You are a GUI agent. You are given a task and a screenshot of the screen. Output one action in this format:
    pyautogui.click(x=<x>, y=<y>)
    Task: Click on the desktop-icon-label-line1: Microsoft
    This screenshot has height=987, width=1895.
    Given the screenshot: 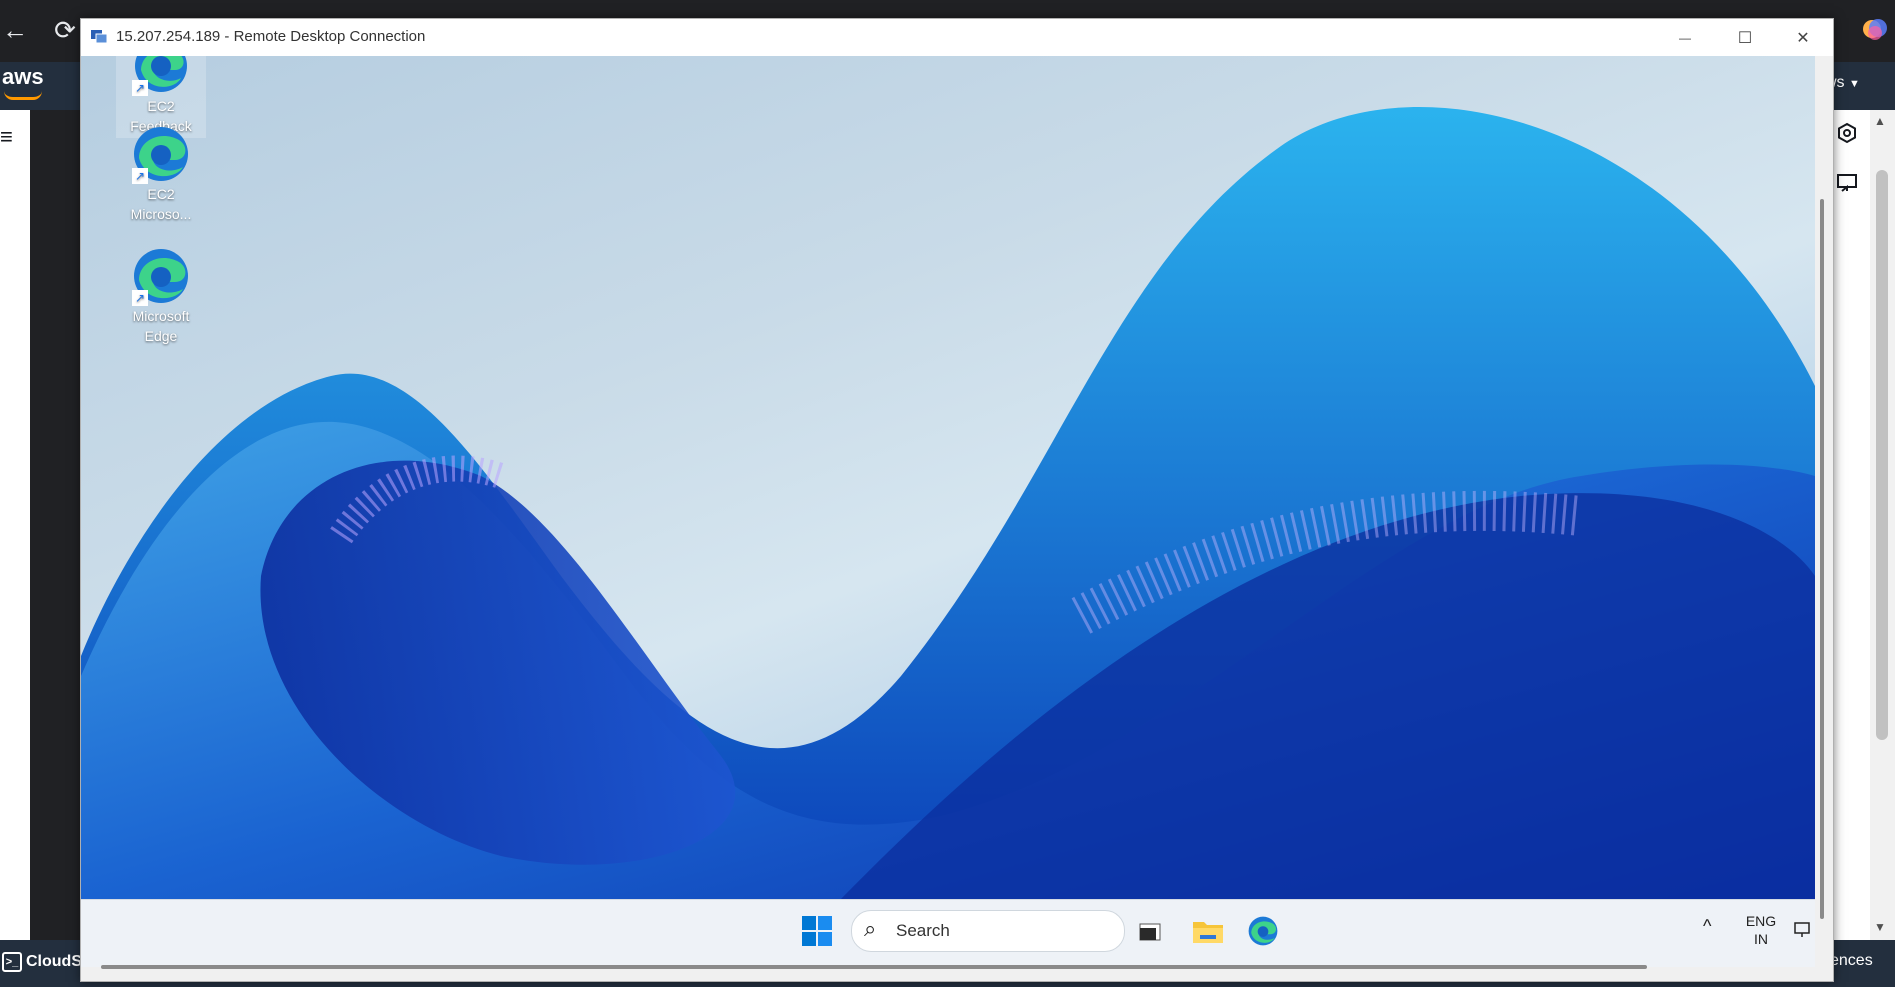 What is the action you would take?
    pyautogui.click(x=161, y=316)
    